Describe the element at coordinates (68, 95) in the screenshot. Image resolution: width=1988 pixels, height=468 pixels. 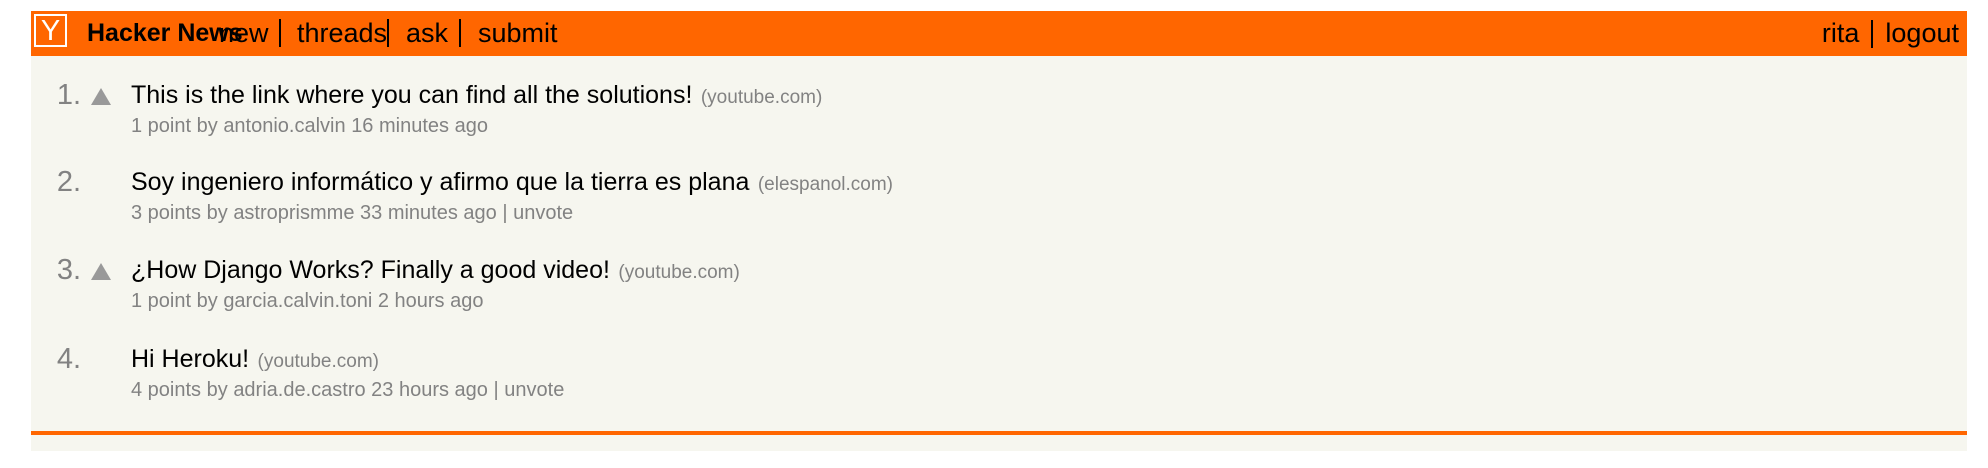
I see `story-rank: 1.` at that location.